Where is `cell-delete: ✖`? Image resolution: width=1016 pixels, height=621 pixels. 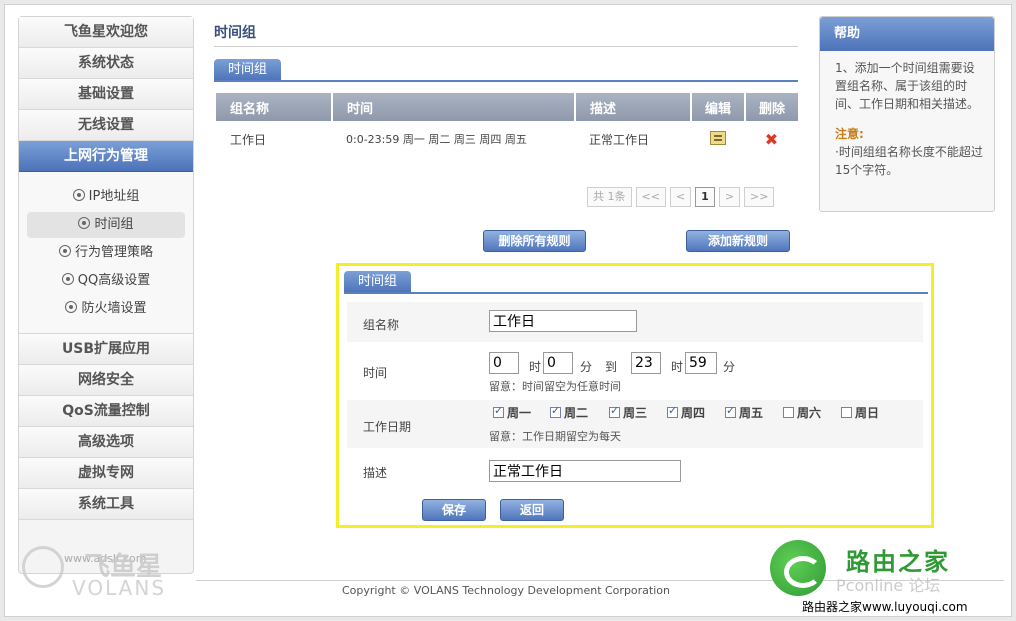
cell-delete: ✖ is located at coordinates (771, 139).